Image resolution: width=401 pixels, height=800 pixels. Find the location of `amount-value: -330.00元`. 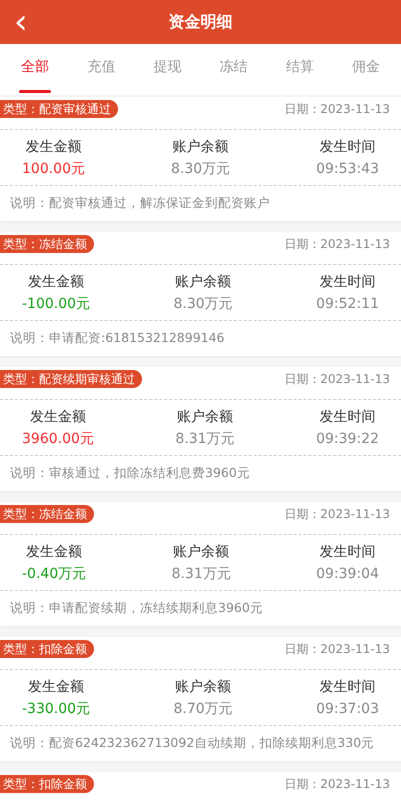

amount-value: -330.00元 is located at coordinates (56, 709).